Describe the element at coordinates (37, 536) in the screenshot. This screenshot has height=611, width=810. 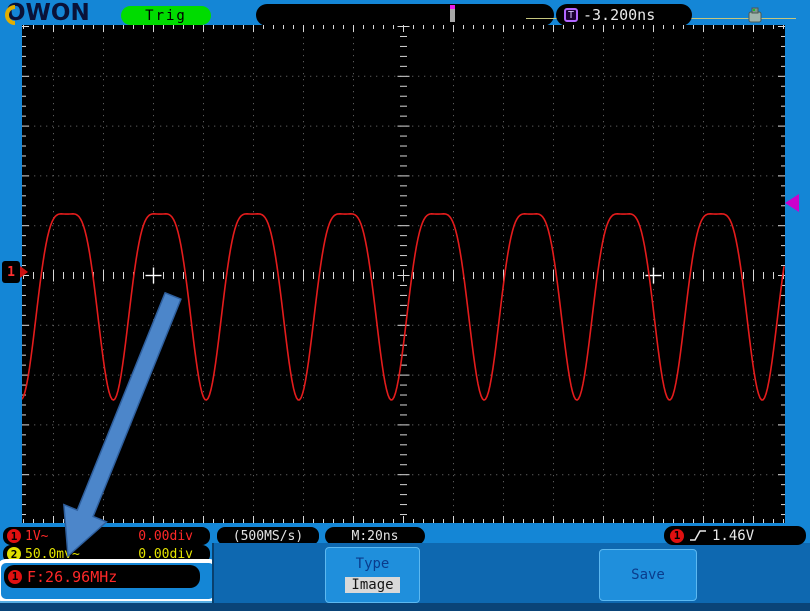
I see `channel1-scale: 1V~` at that location.